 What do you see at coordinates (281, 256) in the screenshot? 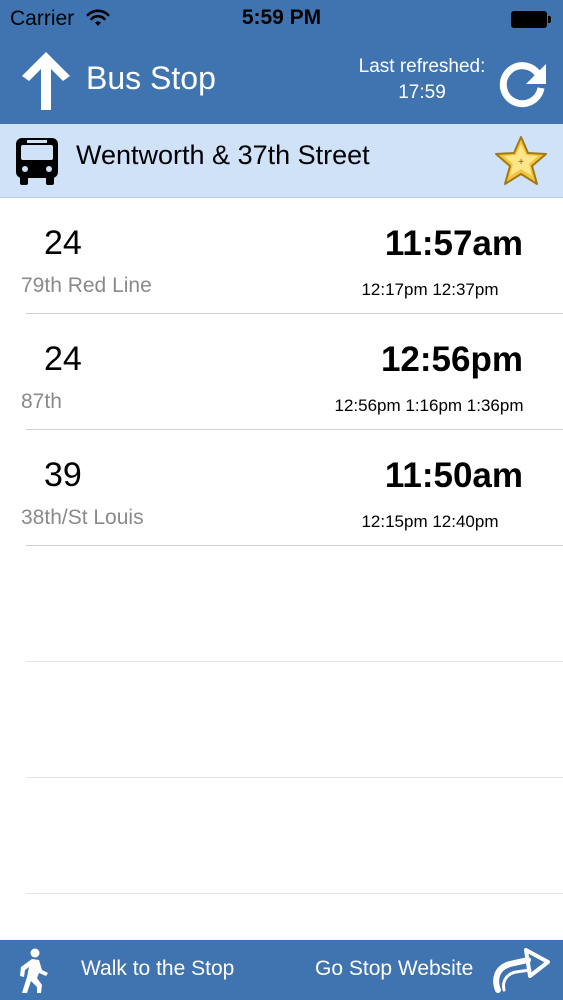
I see `arrival-row: 24 79th Red Line 11:57am 12:17pm 12:37pm` at bounding box center [281, 256].